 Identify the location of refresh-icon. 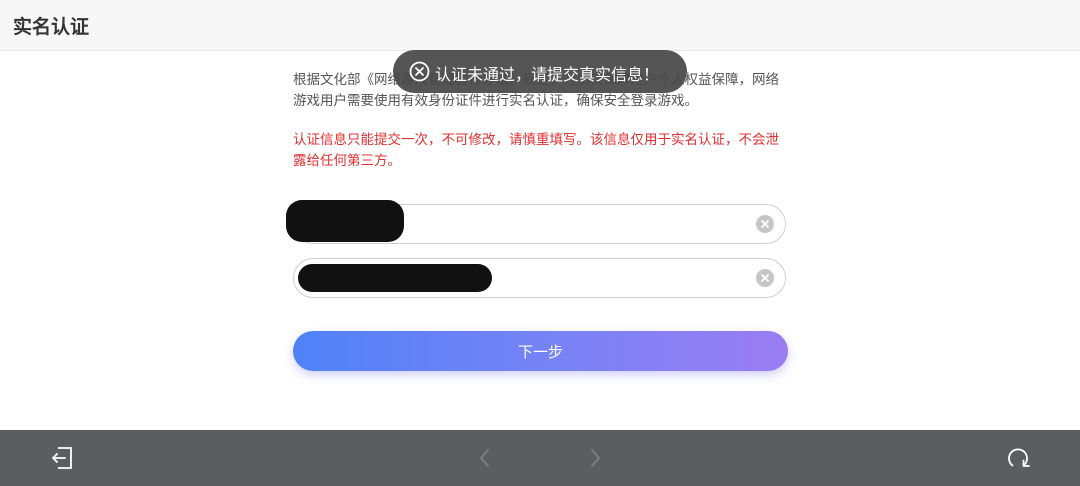
(1018, 458).